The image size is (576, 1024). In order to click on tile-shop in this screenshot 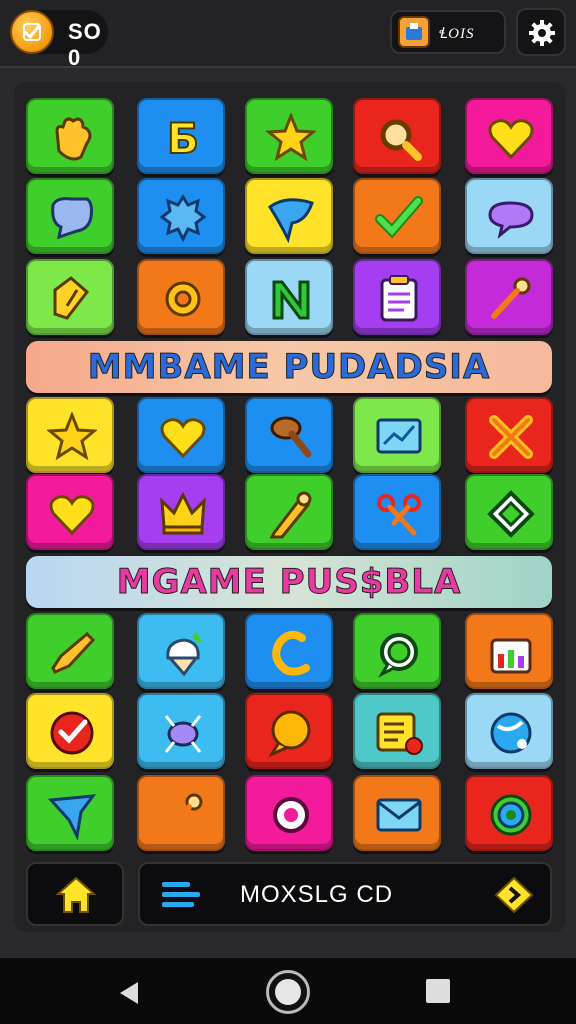, I will do `click(509, 651)`.